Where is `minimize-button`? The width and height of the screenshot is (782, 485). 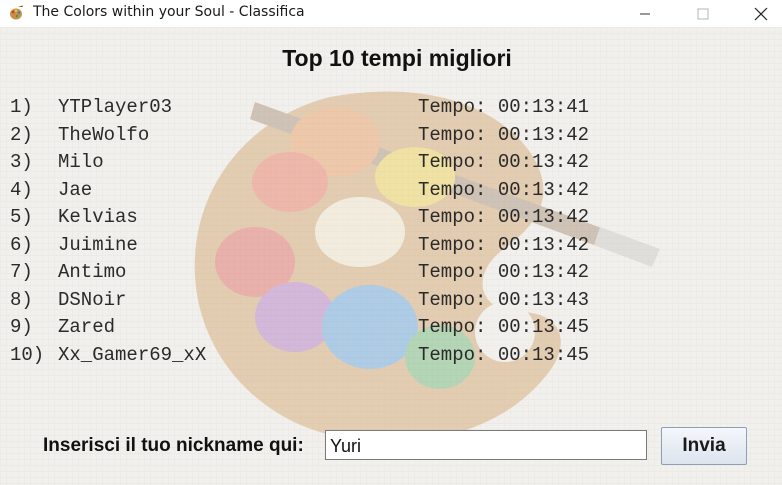 minimize-button is located at coordinates (645, 13).